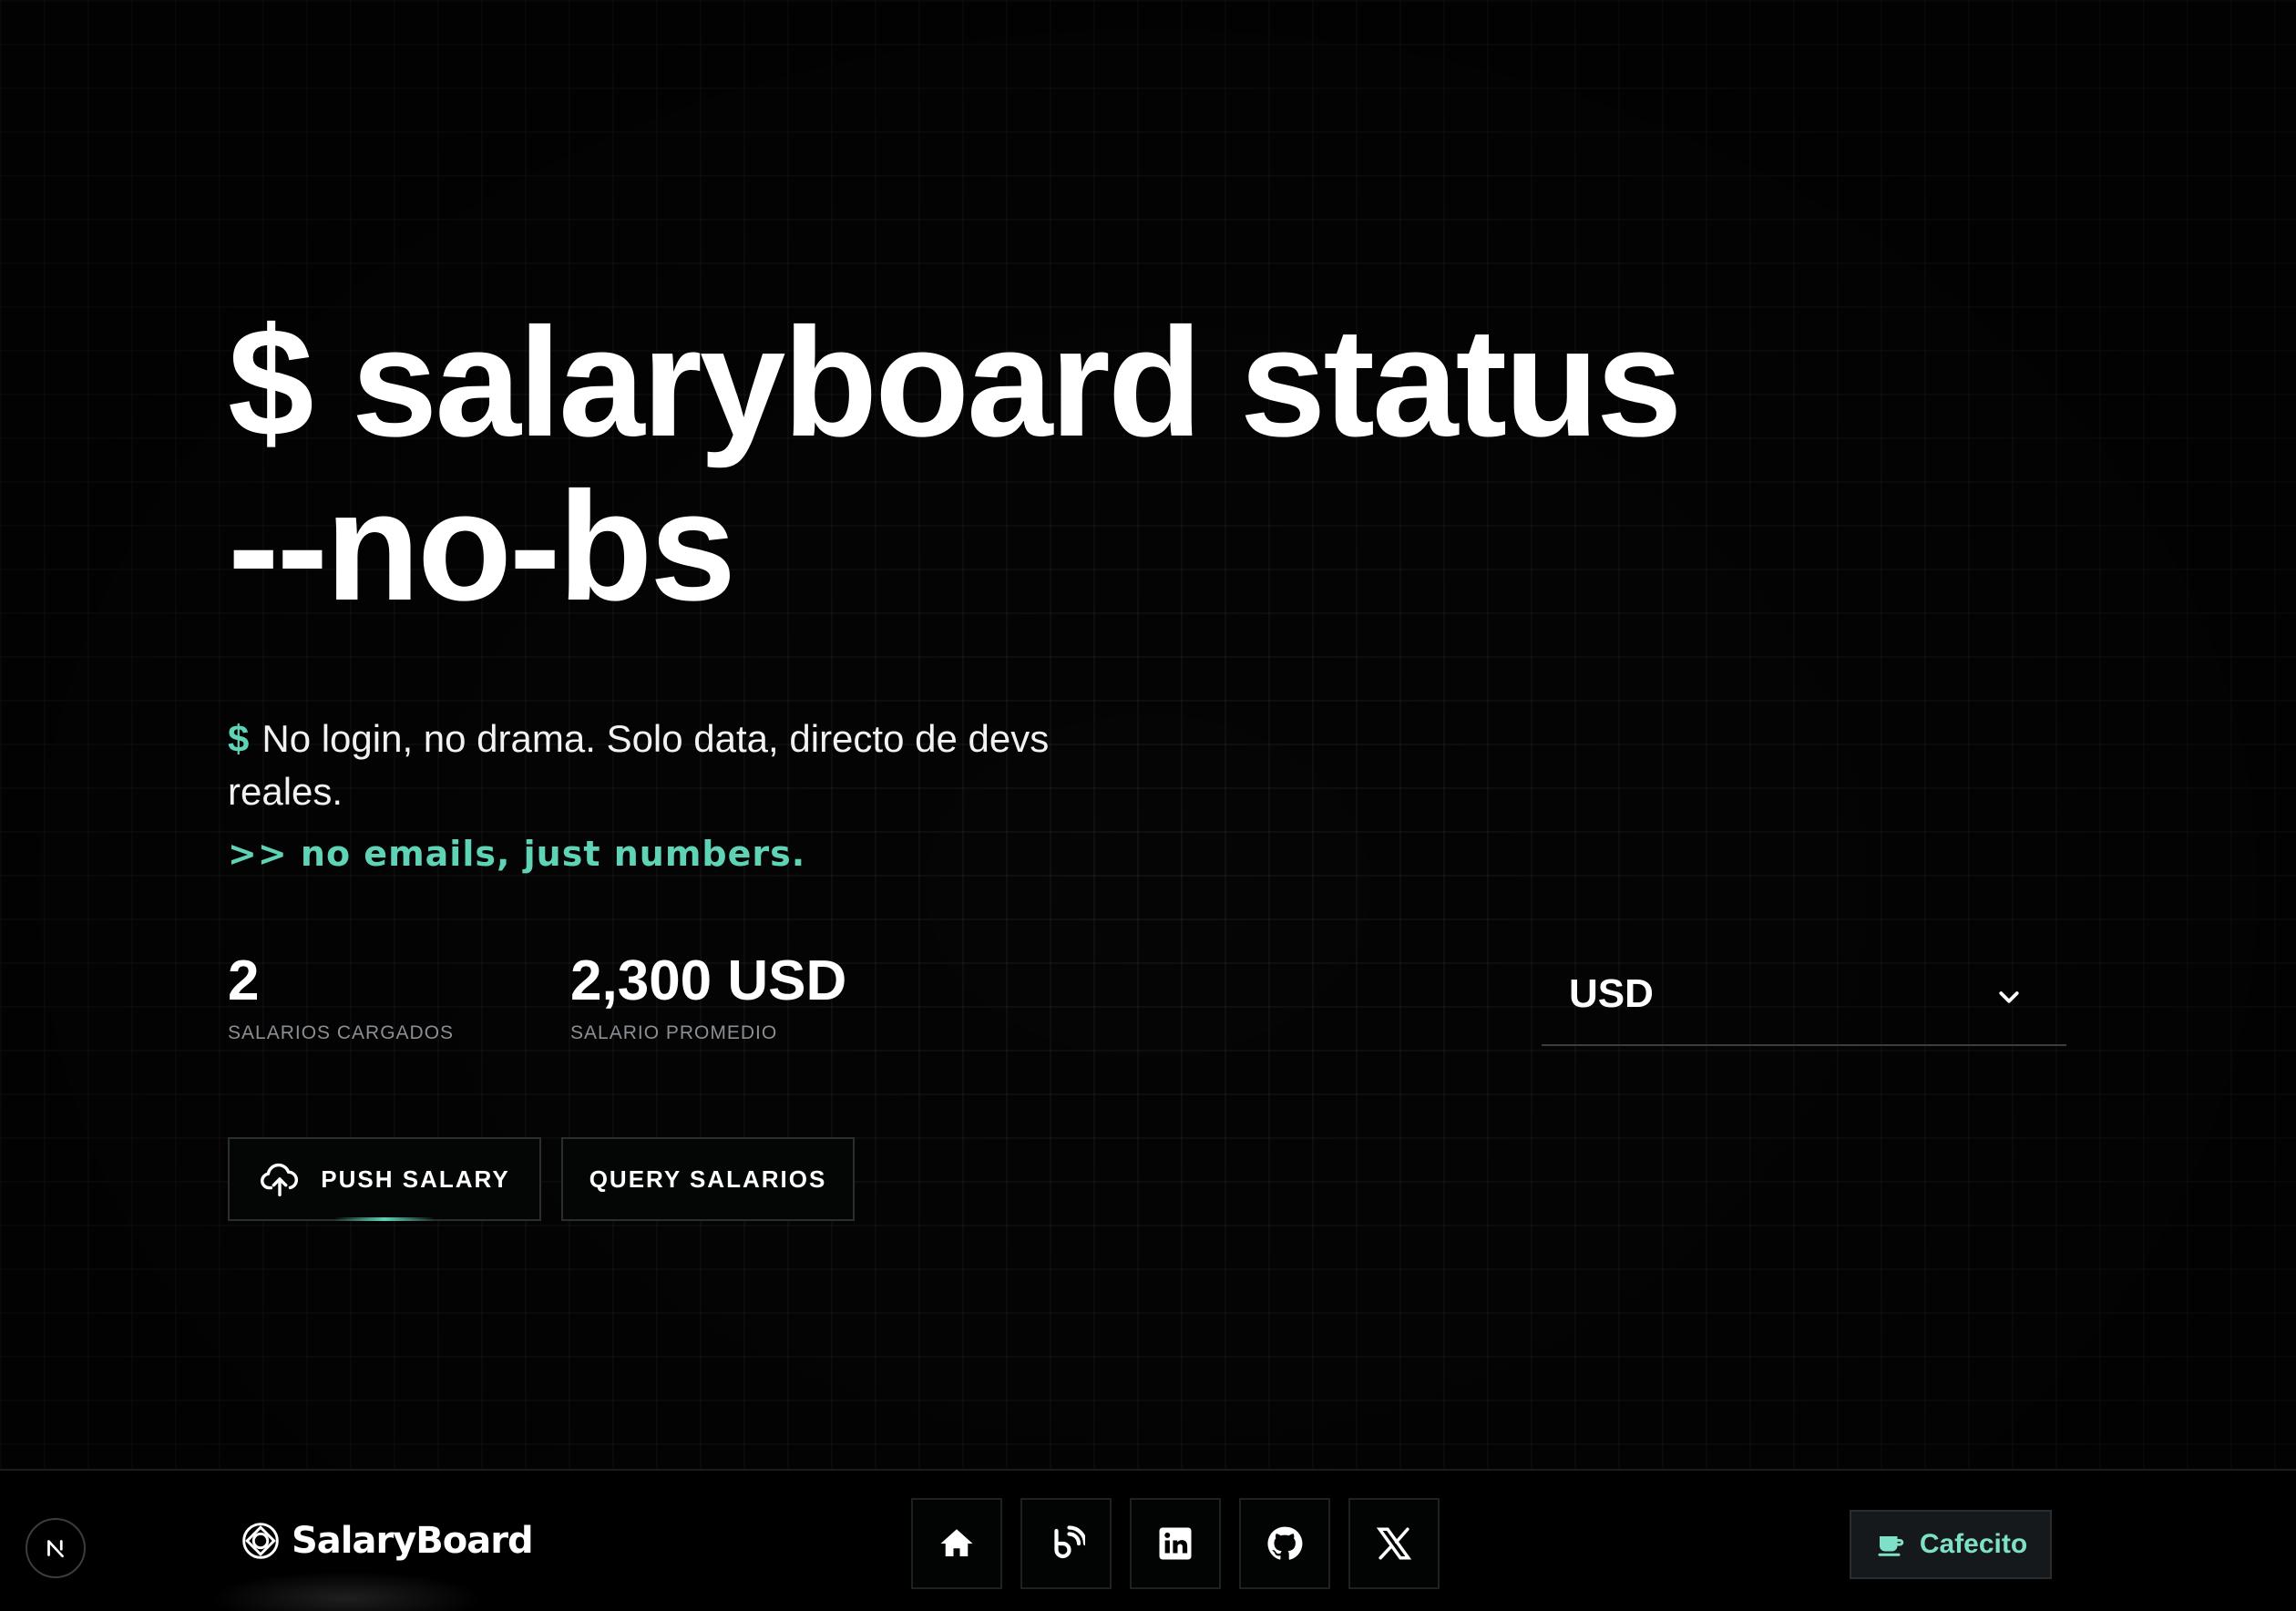 The width and height of the screenshot is (2296, 1611). I want to click on cloud-upload-icon, so click(280, 1179).